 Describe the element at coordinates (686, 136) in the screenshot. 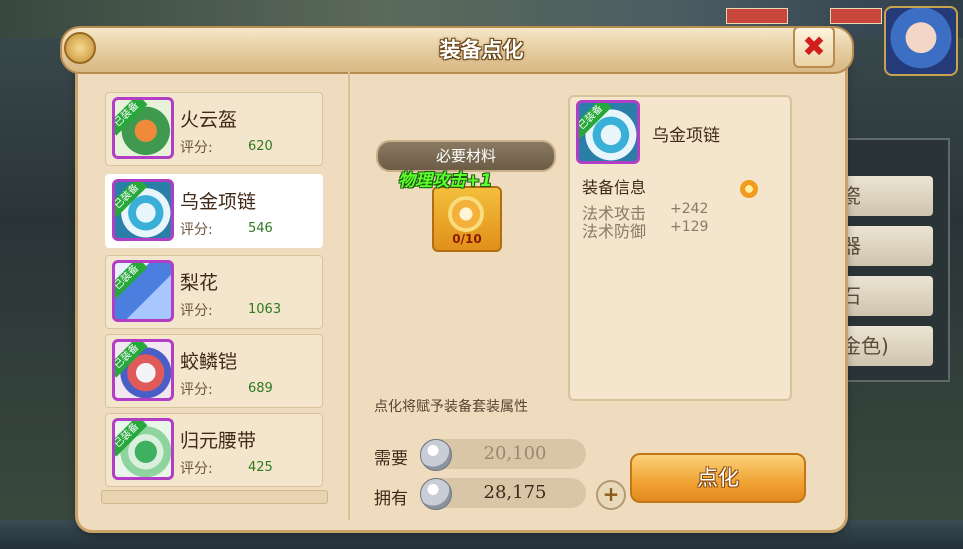

I see `info-equipment-name: 乌金项链` at that location.